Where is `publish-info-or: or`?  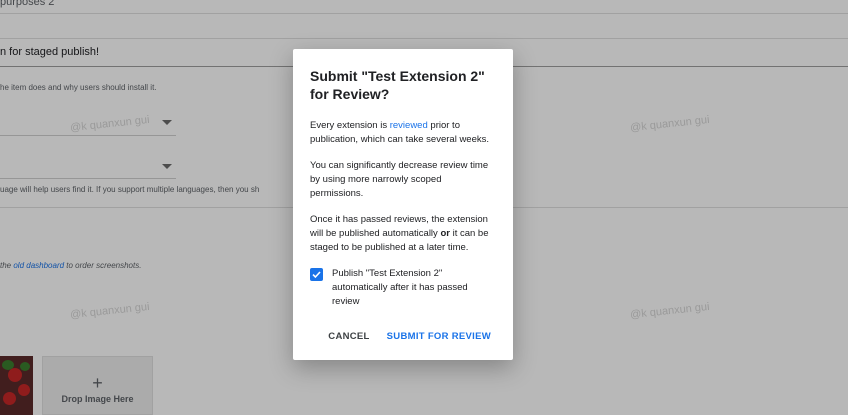 publish-info-or: or is located at coordinates (445, 233).